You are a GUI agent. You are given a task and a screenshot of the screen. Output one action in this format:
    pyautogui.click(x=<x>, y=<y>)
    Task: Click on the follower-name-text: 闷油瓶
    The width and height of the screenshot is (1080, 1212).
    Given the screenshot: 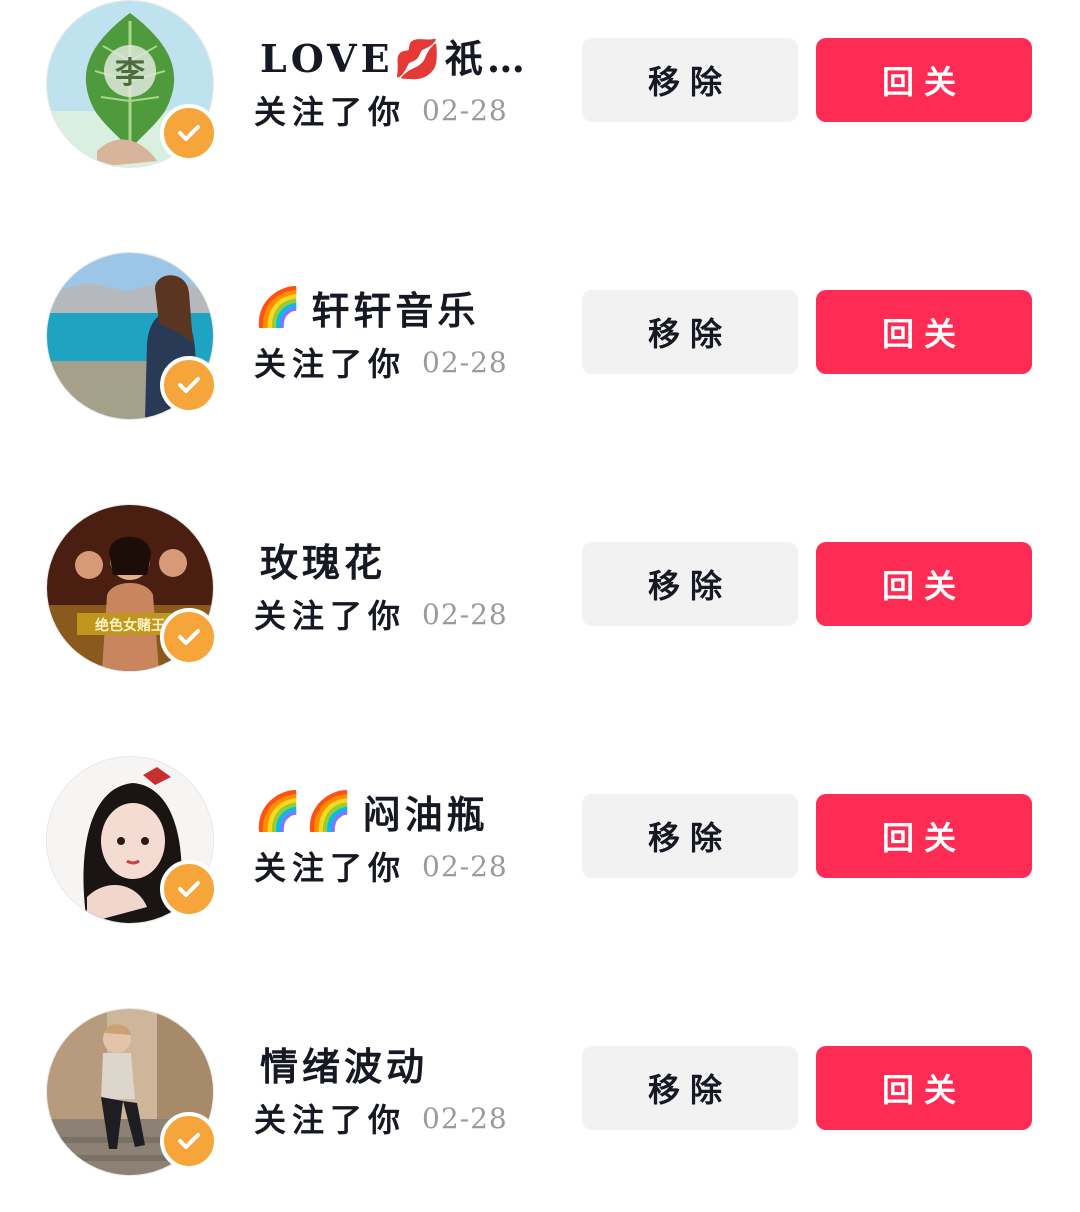 What is the action you would take?
    pyautogui.click(x=425, y=814)
    